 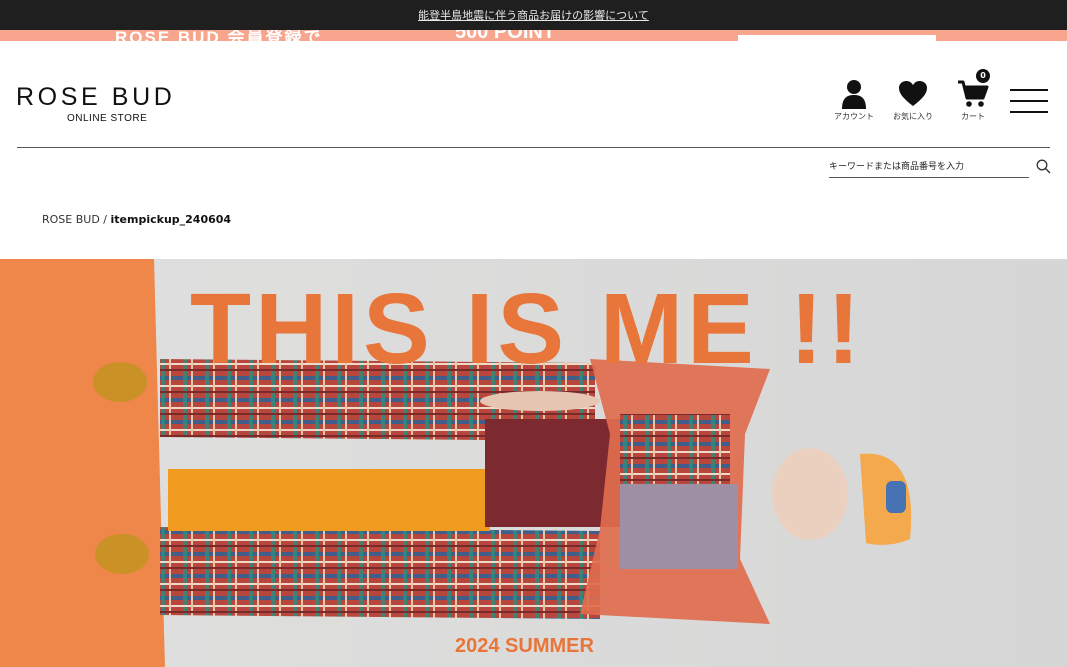 I want to click on favorites-button: お気に入り, so click(x=913, y=100).